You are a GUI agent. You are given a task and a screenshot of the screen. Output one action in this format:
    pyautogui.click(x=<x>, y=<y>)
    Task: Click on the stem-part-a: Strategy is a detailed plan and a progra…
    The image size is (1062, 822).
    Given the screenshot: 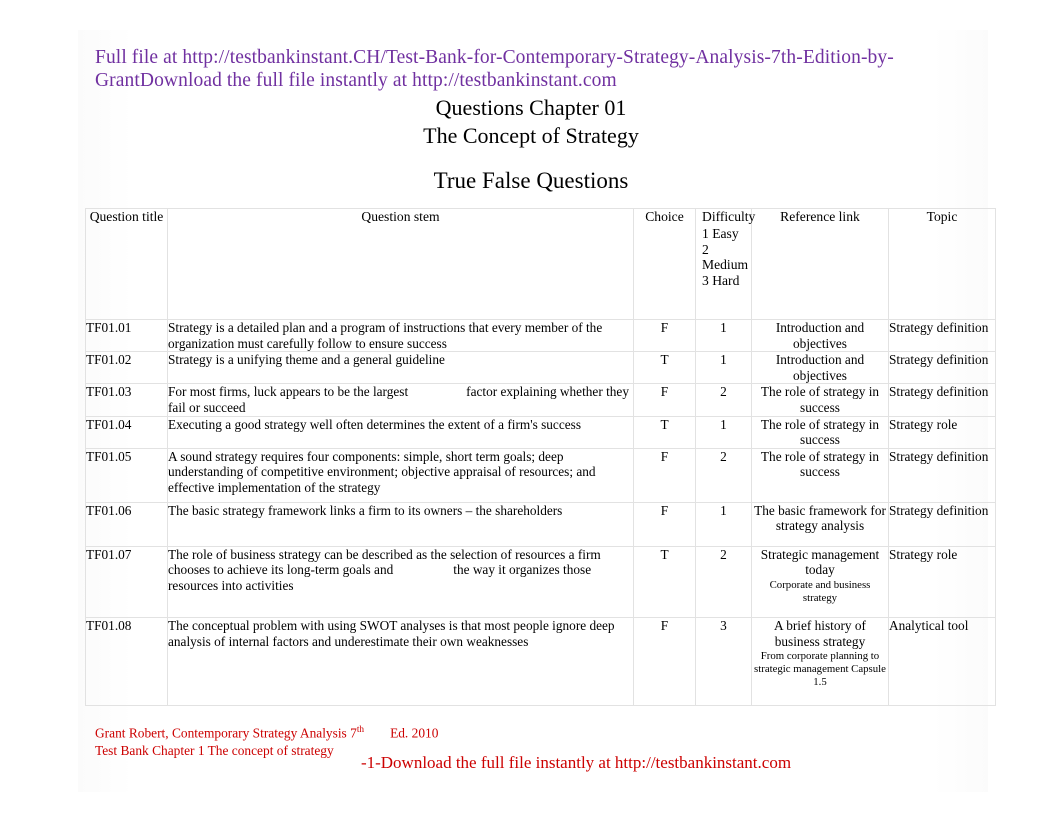 What is the action you would take?
    pyautogui.click(x=385, y=335)
    